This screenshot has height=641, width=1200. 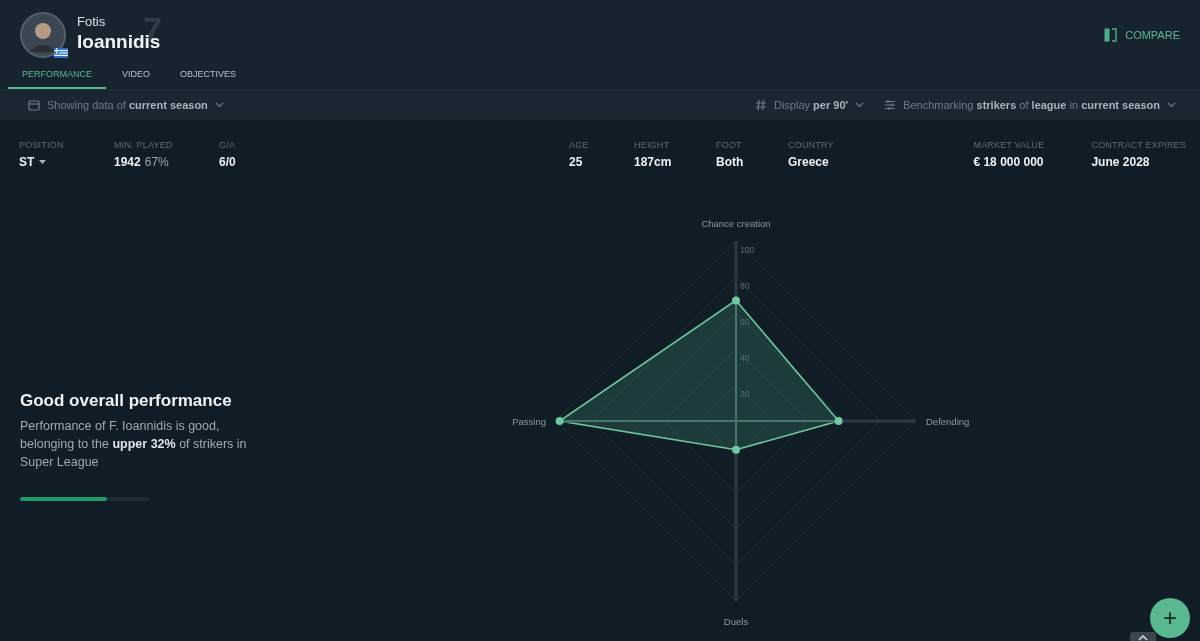 What do you see at coordinates (228, 145) in the screenshot?
I see `stat-label: G/A` at bounding box center [228, 145].